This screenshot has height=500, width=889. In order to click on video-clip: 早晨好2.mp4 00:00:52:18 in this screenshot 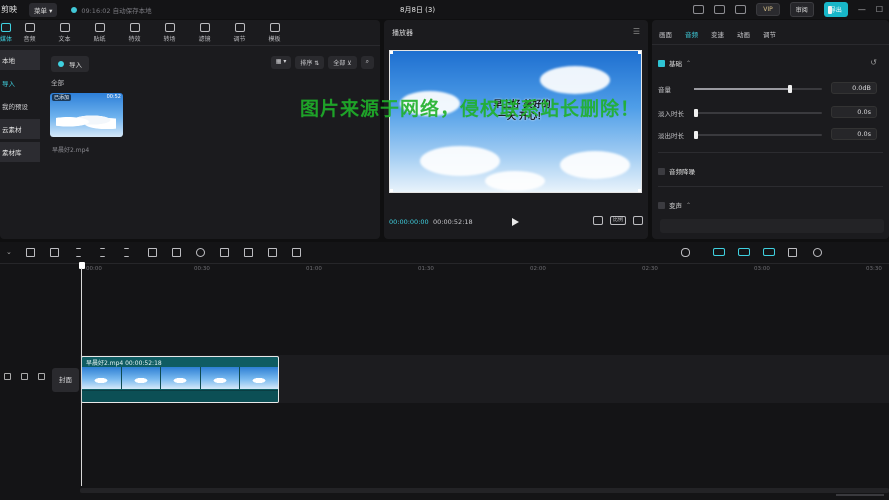, I will do `click(180, 379)`.